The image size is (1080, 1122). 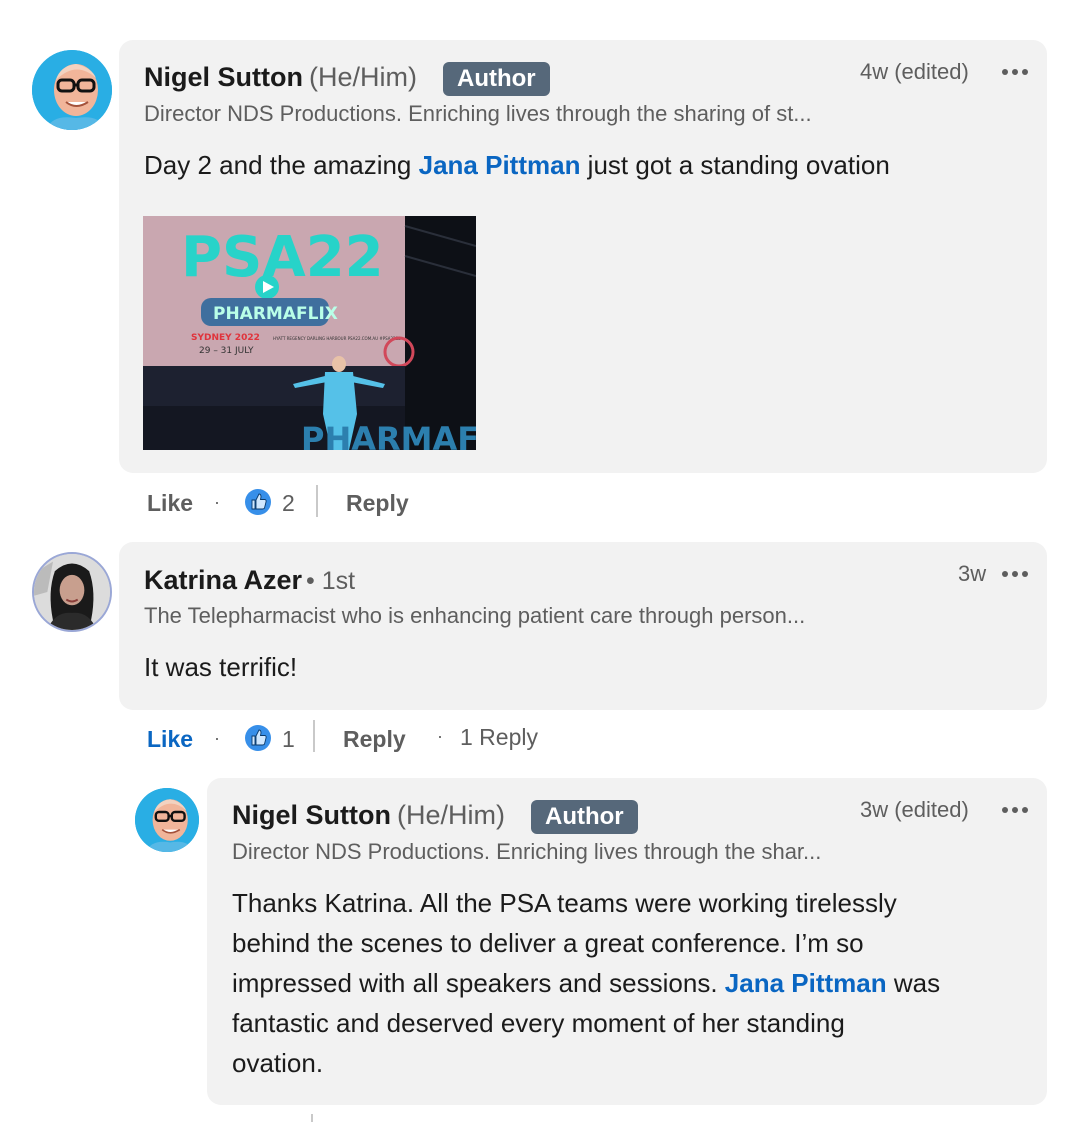 I want to click on comment-author-name: Katrina Azer • 1st, so click(x=249, y=580).